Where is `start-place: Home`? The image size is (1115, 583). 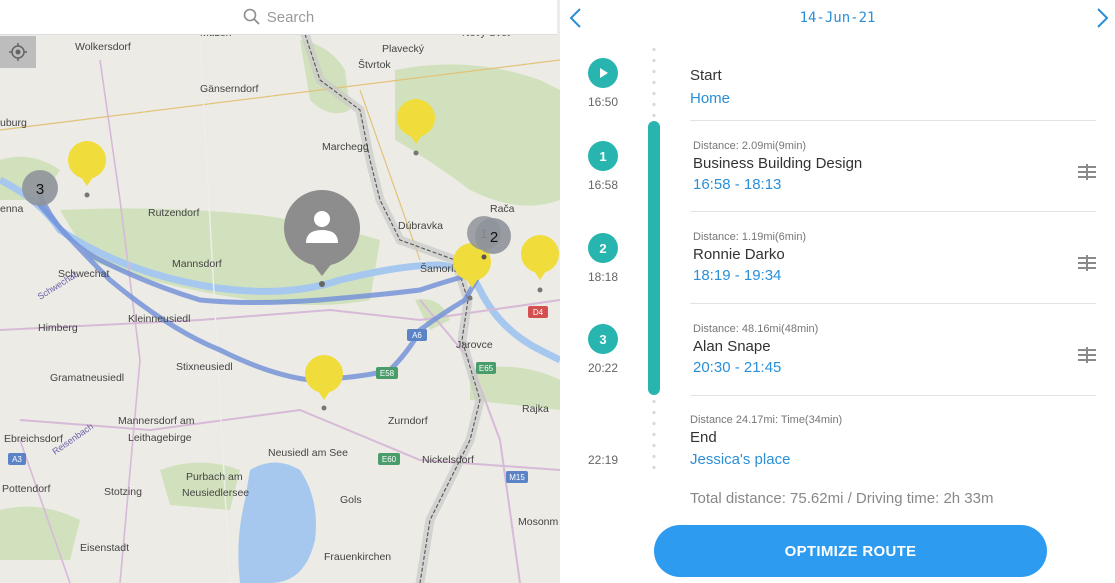
start-place: Home is located at coordinates (893, 98).